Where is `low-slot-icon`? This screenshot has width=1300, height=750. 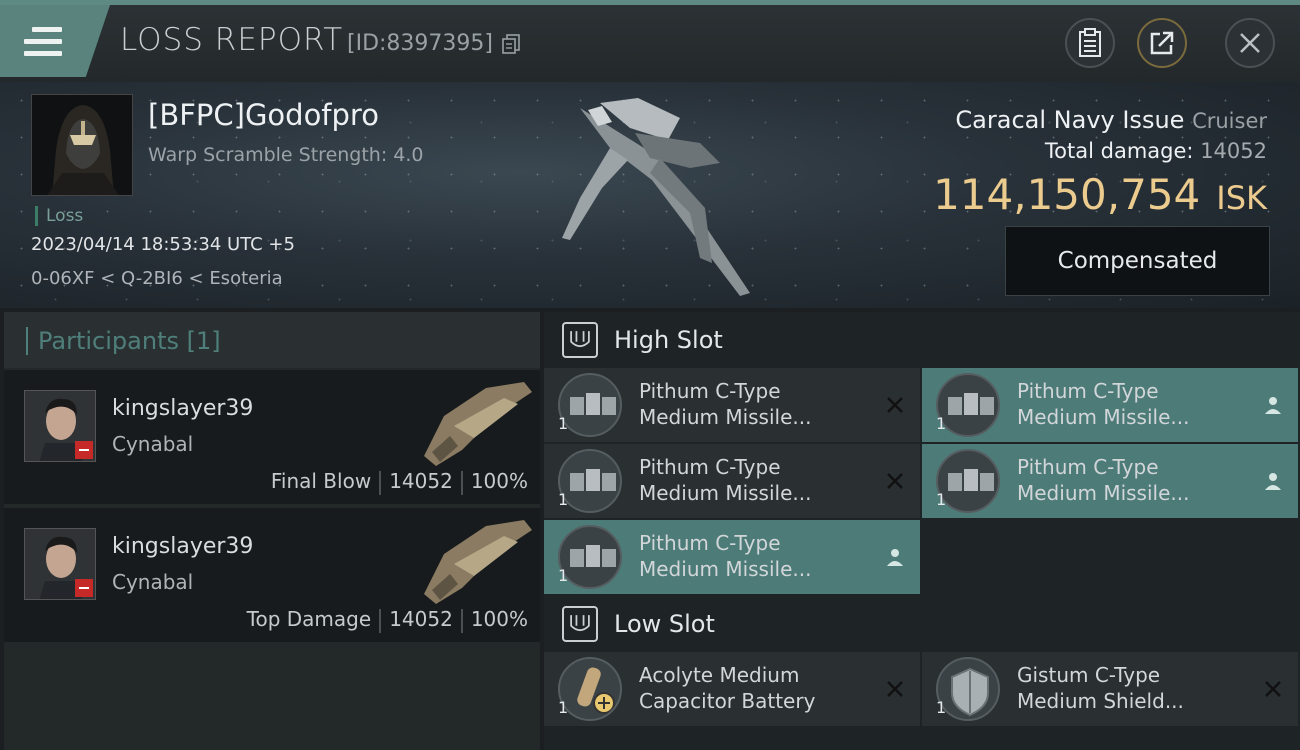
low-slot-icon is located at coordinates (580, 624).